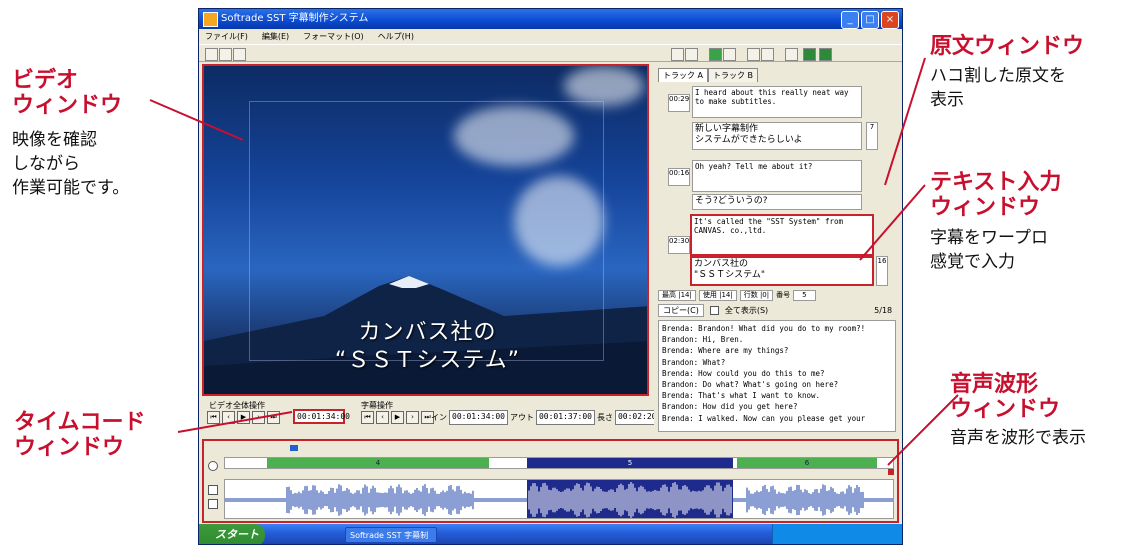  Describe the element at coordinates (1005, 397) in the screenshot. I see `audio-window-title: 音声波形 ウィンドウ` at that location.